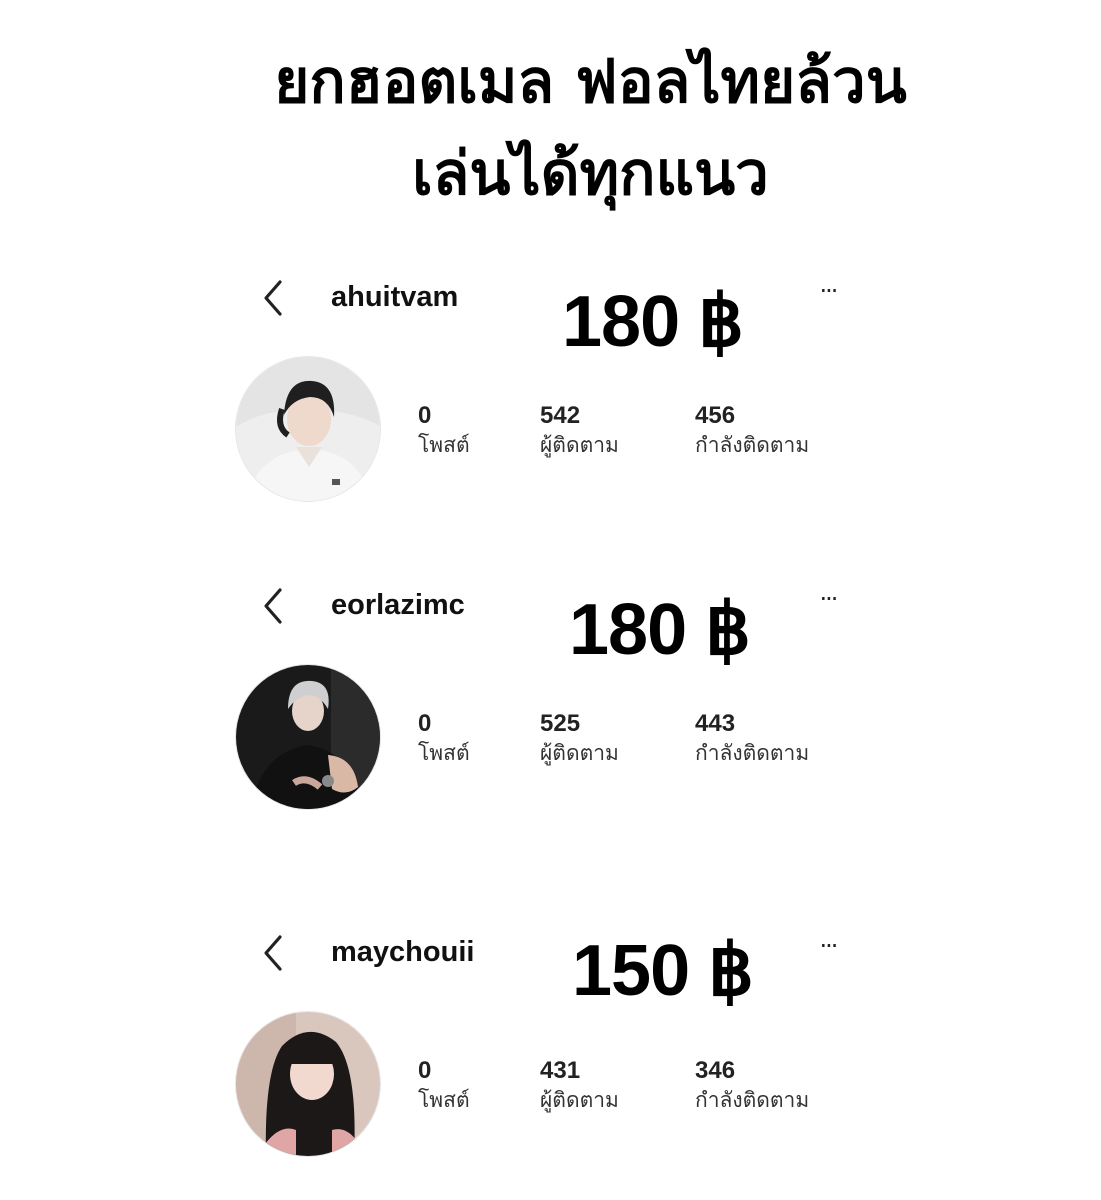  I want to click on username: eorlazimc, so click(398, 605).